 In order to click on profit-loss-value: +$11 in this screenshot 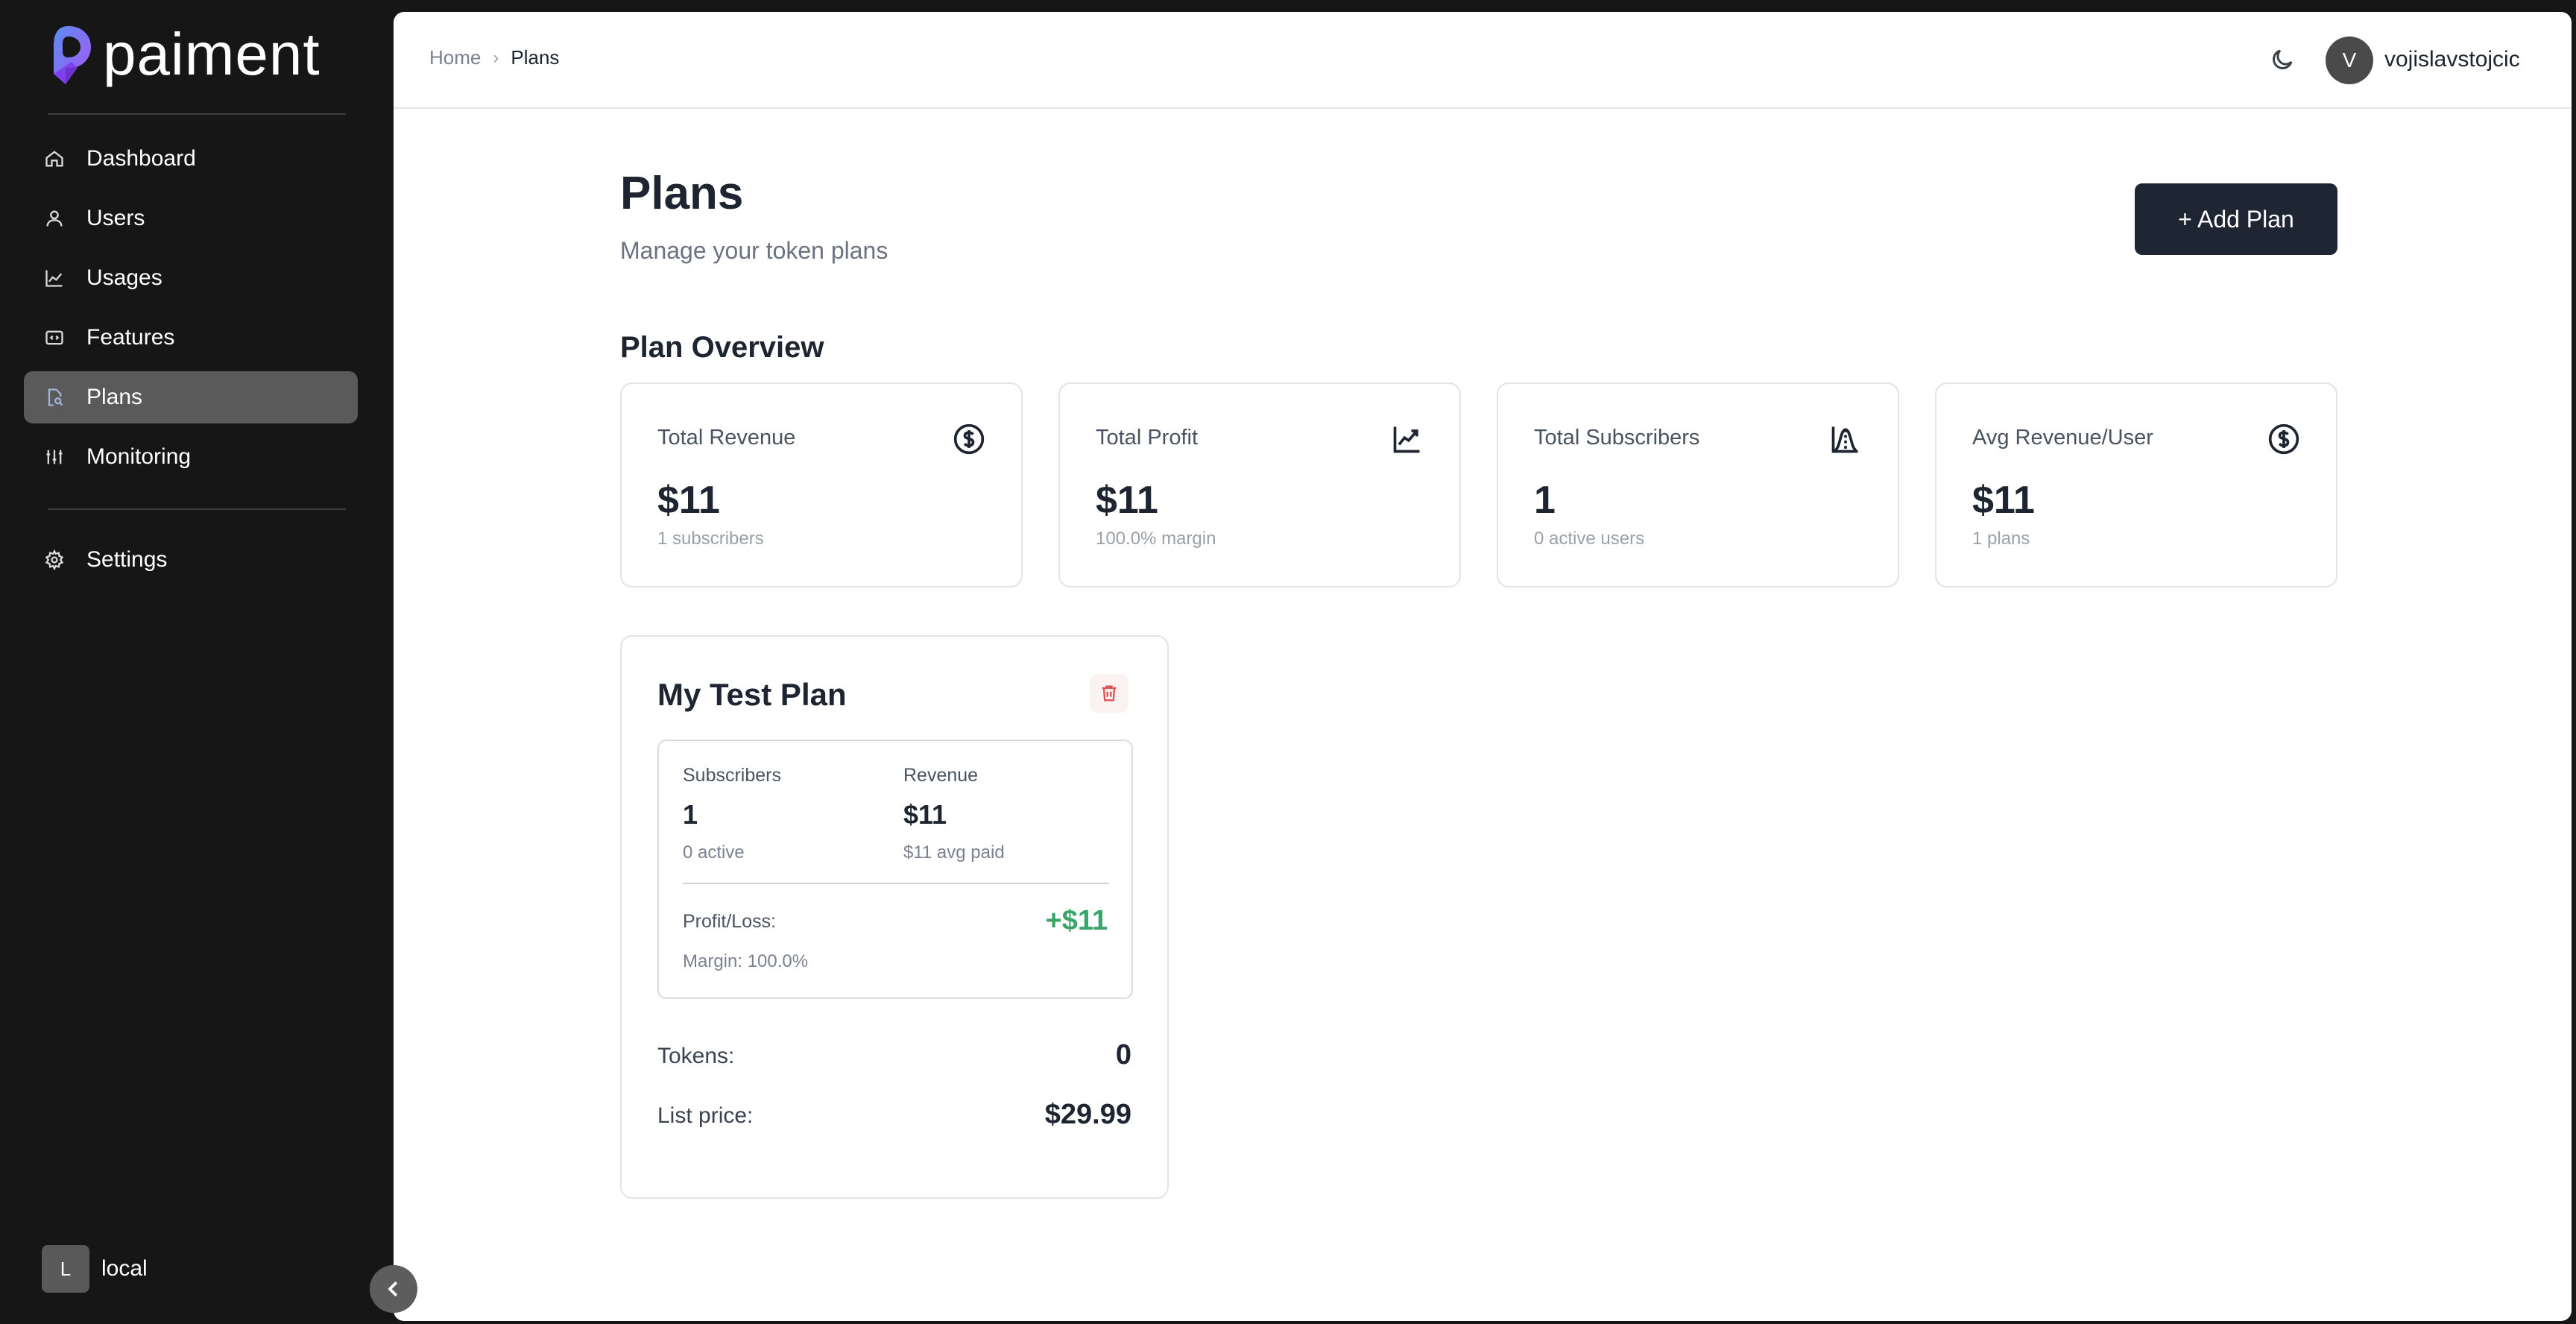, I will do `click(1076, 921)`.